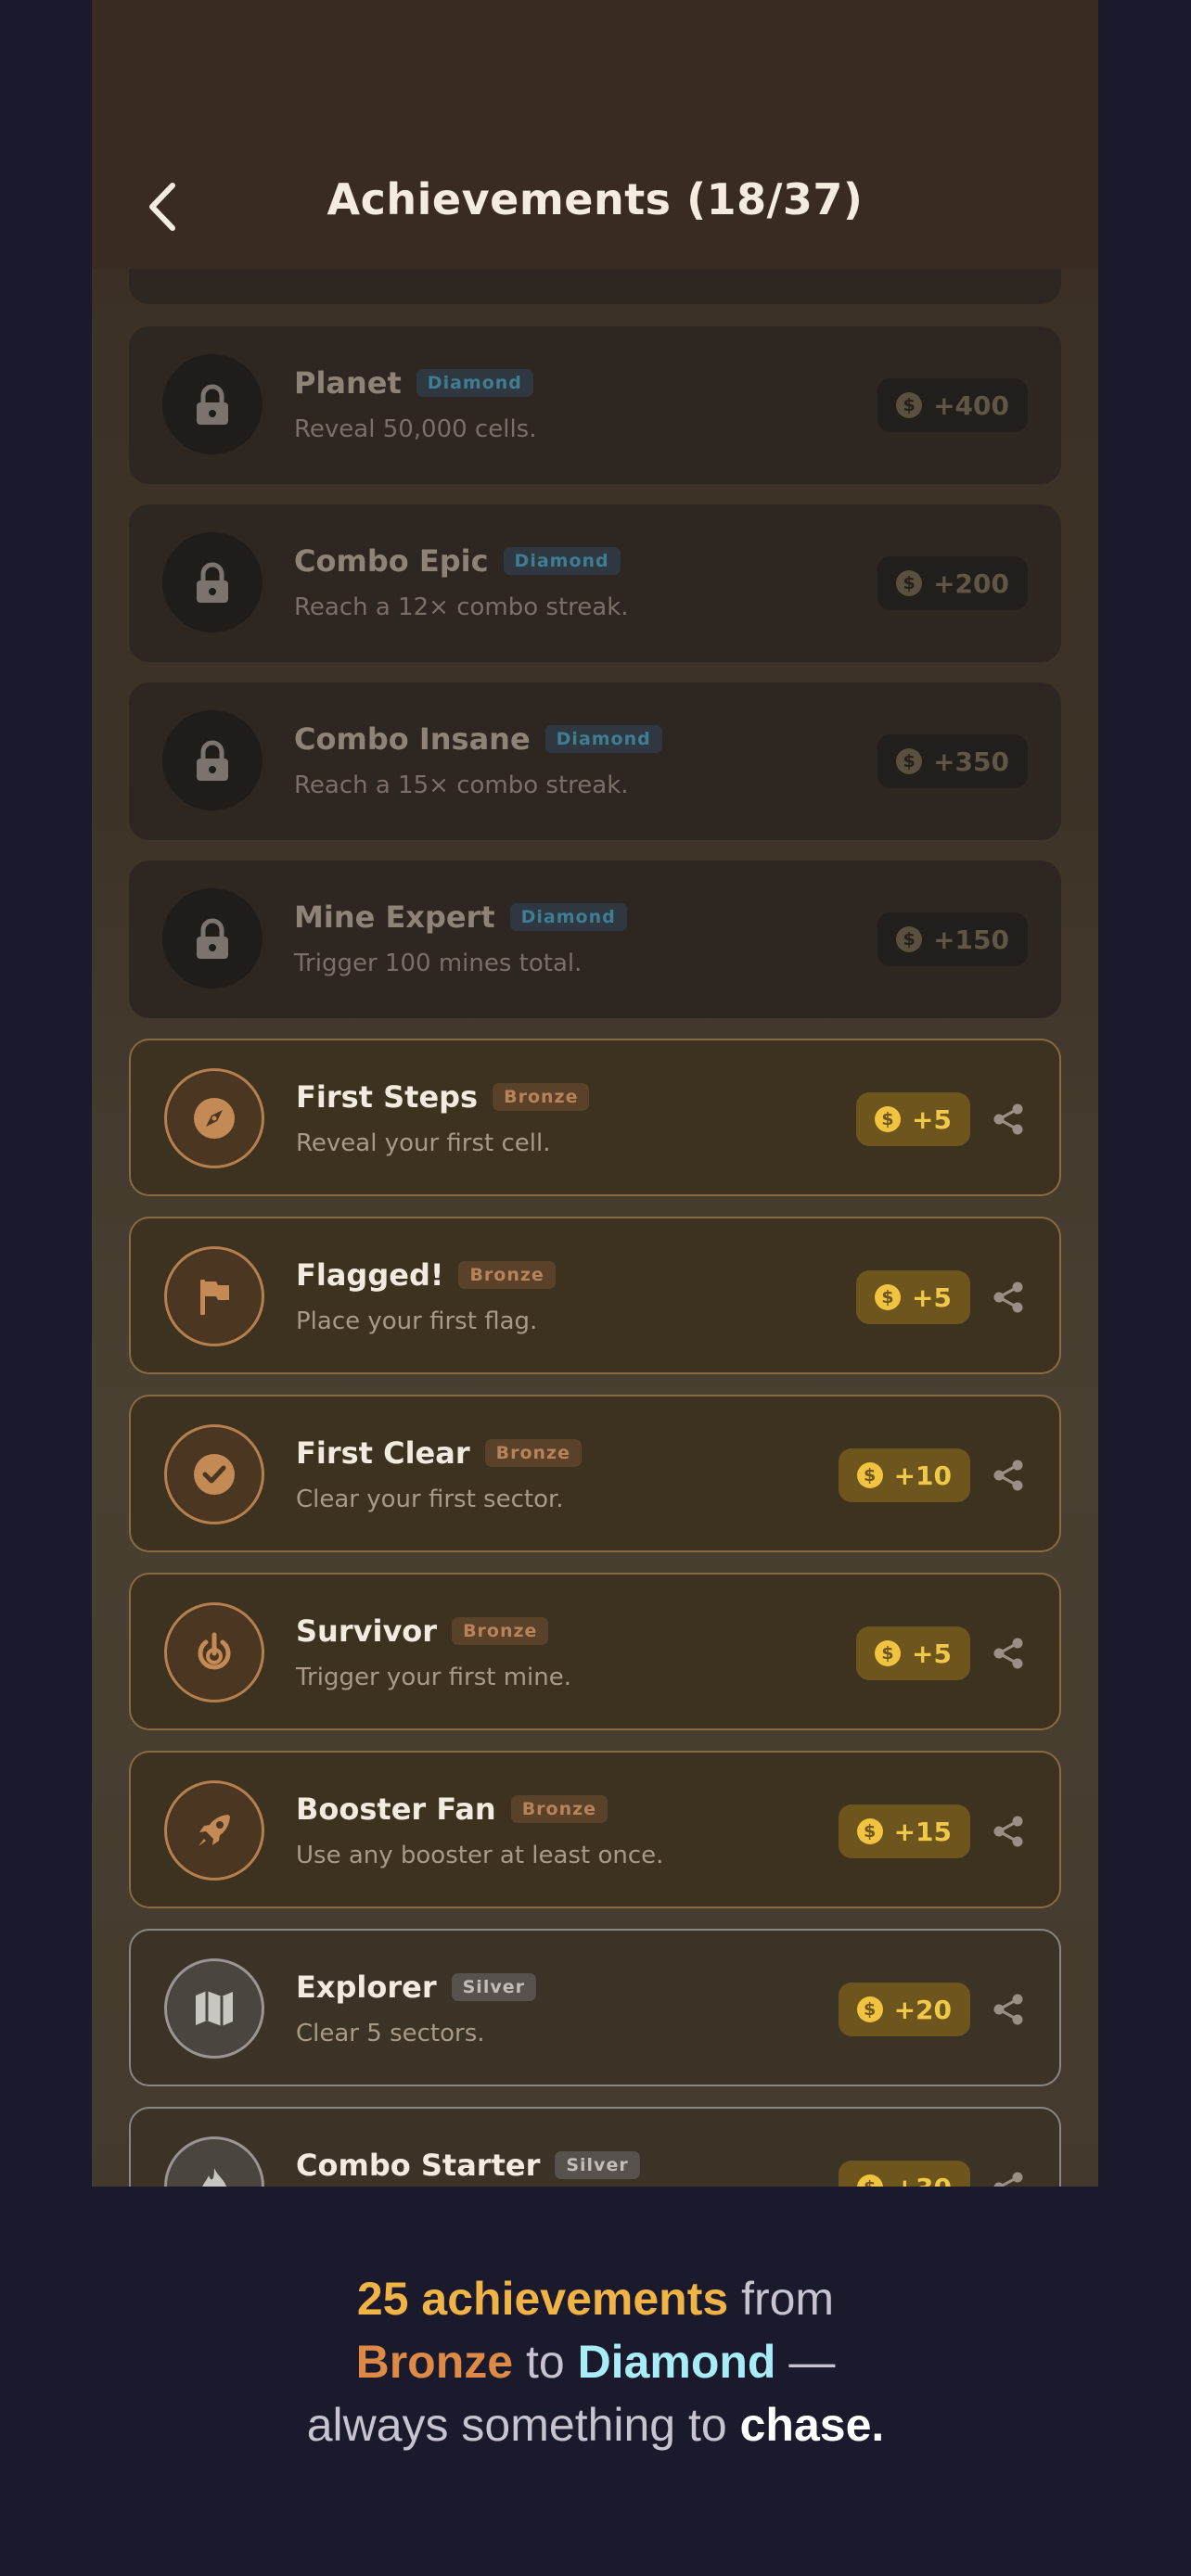 This screenshot has height=2576, width=1191. I want to click on reward-amount: +30, so click(923, 2180).